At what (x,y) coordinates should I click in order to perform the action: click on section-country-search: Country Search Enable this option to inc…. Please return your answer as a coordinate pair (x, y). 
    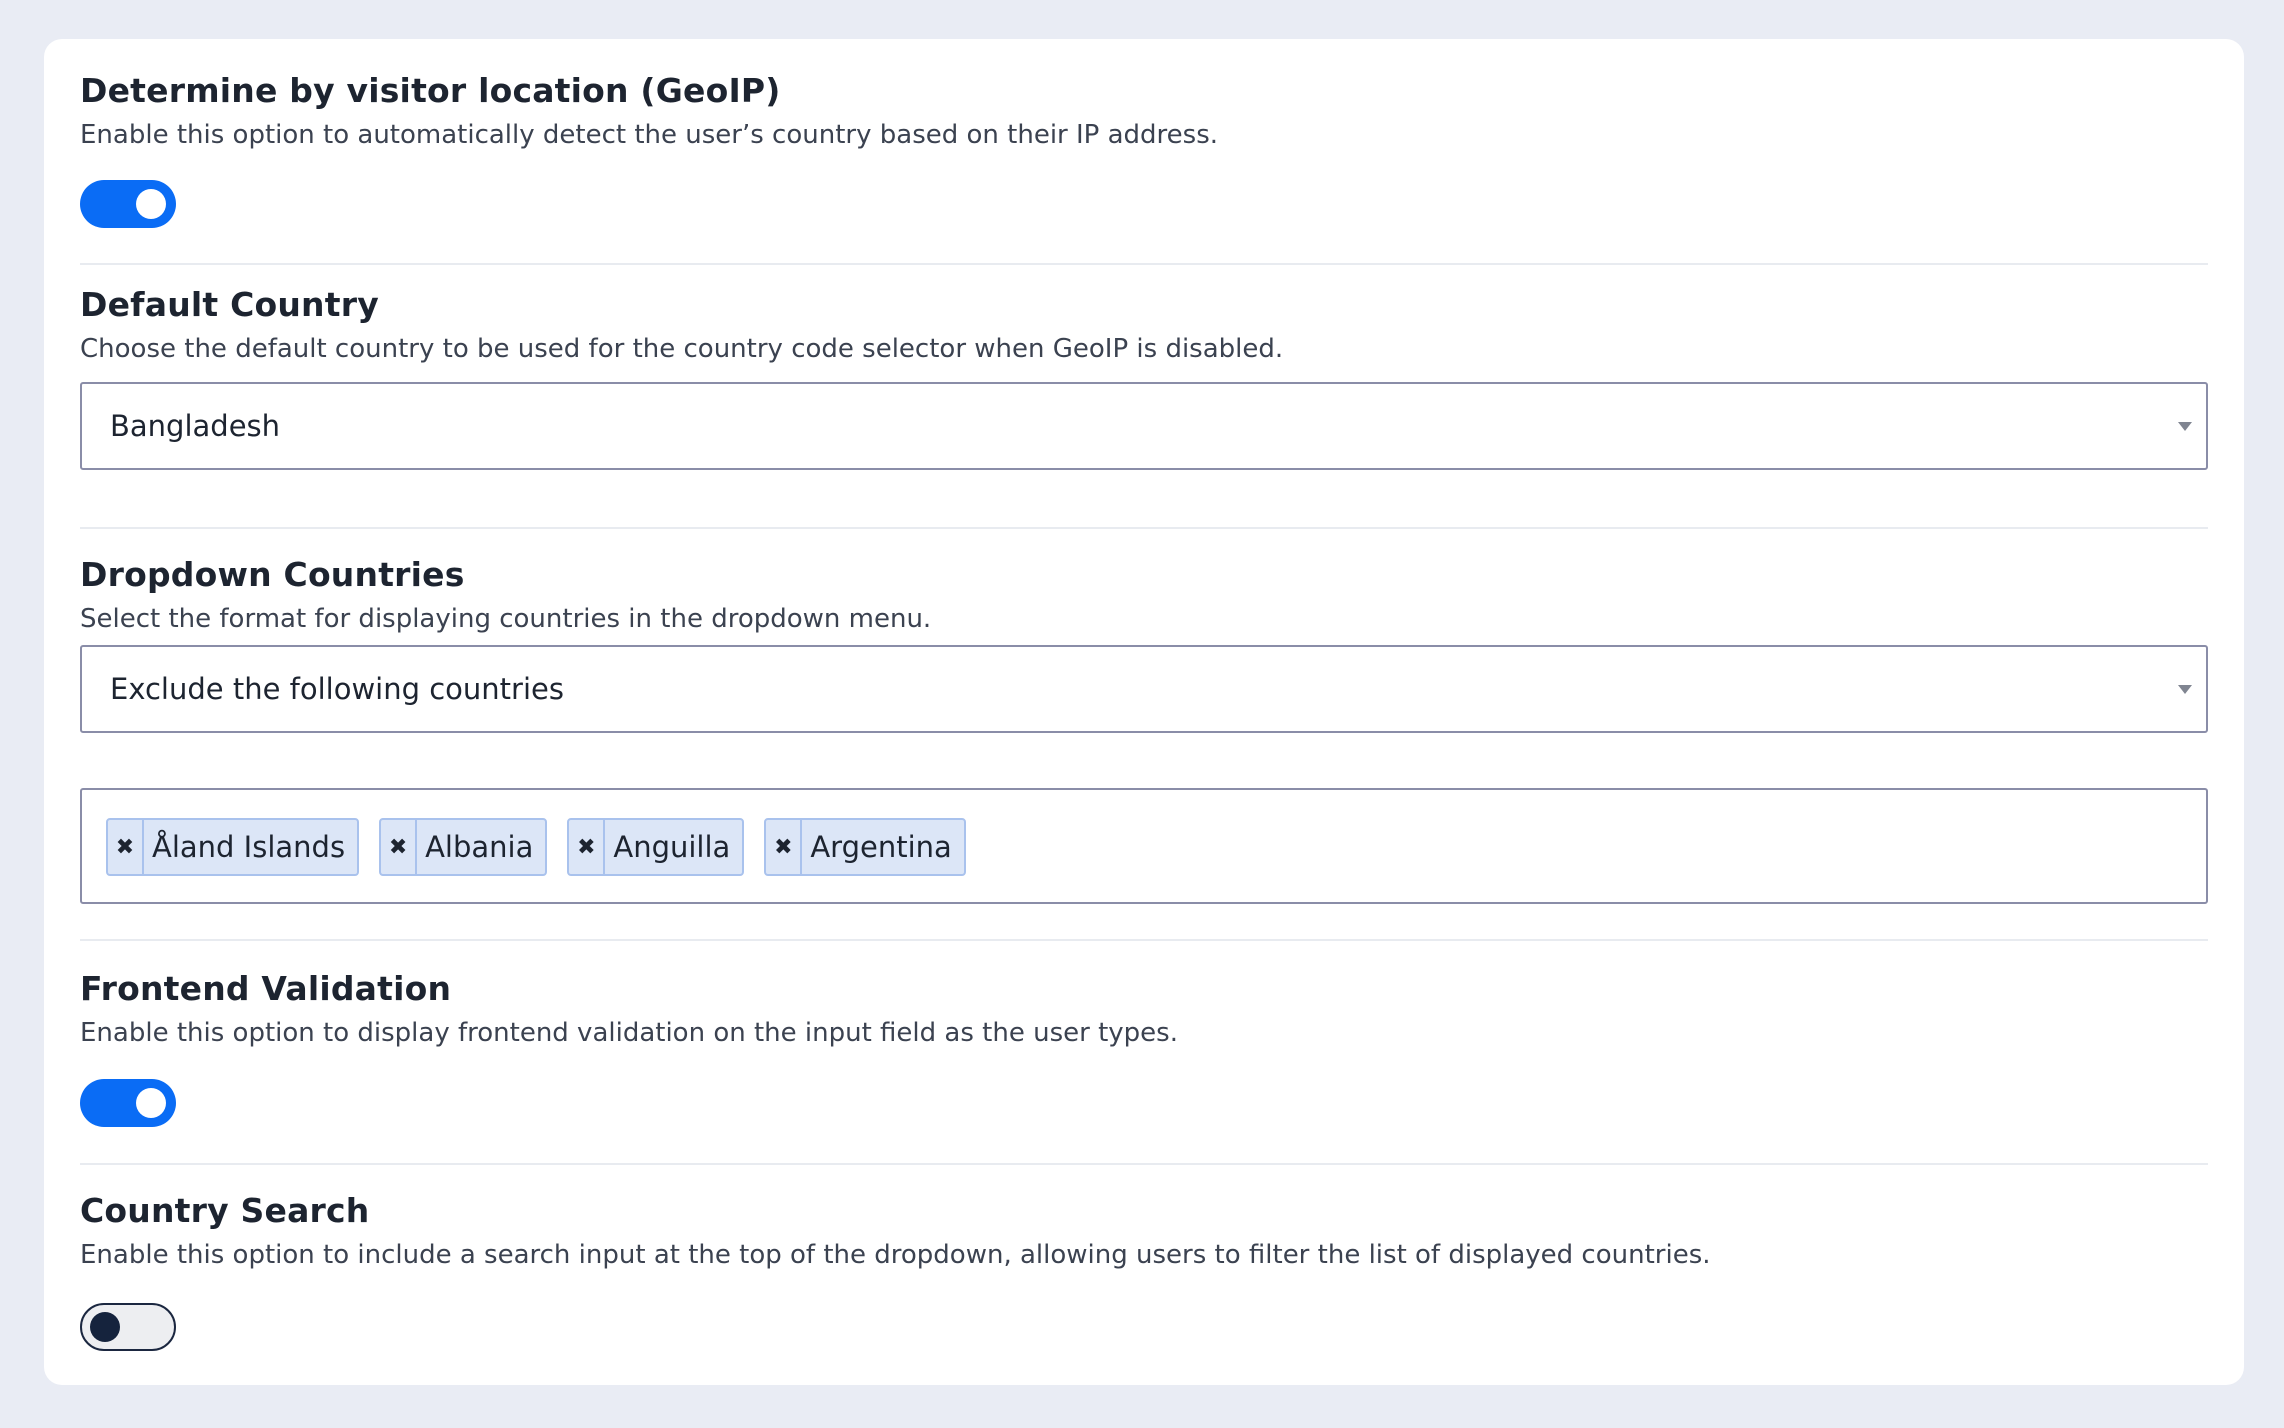
    Looking at the image, I should click on (1144, 1275).